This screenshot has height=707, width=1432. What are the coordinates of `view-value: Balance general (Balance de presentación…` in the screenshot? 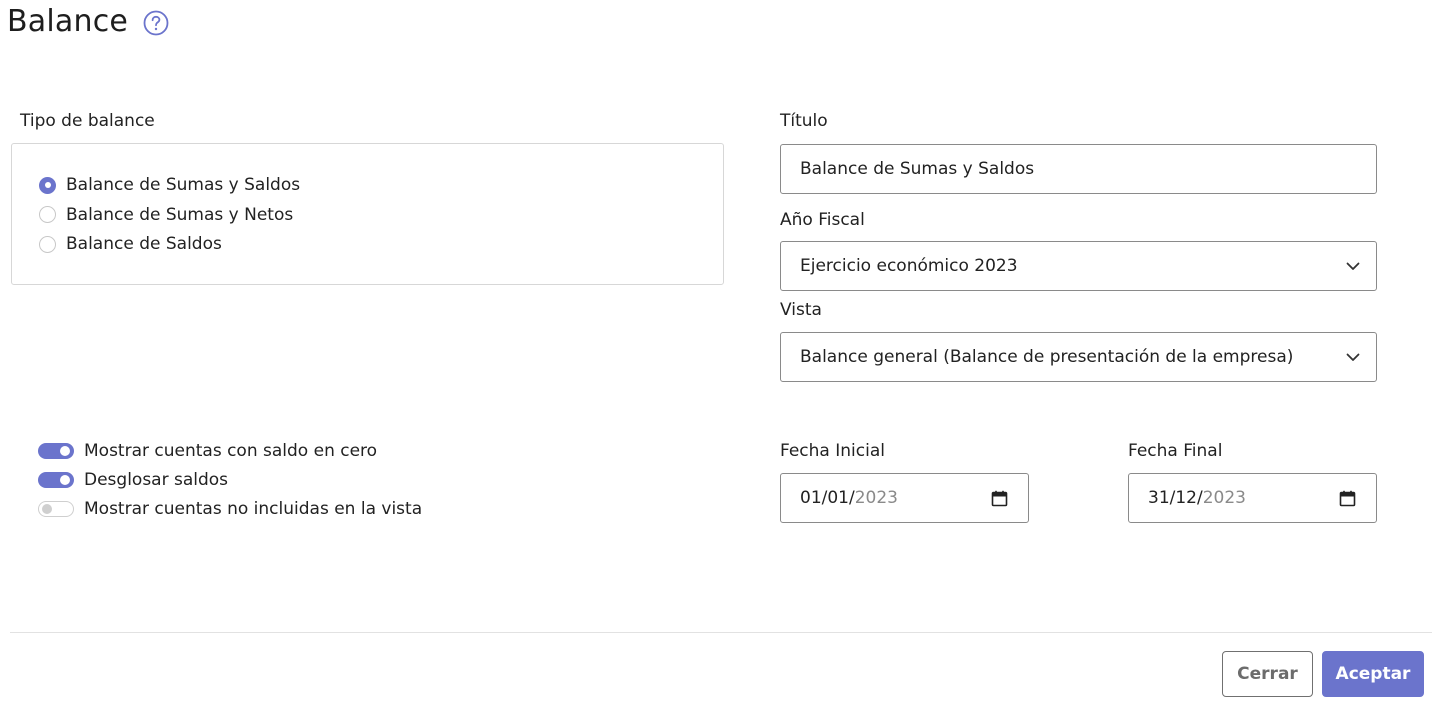 It's located at (1047, 357).